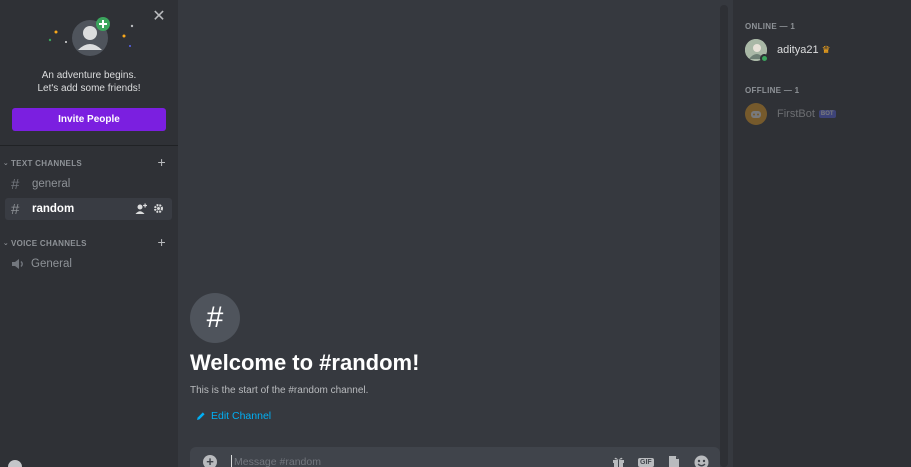  Describe the element at coordinates (618, 460) in the screenshot. I see `gift-icon` at that location.